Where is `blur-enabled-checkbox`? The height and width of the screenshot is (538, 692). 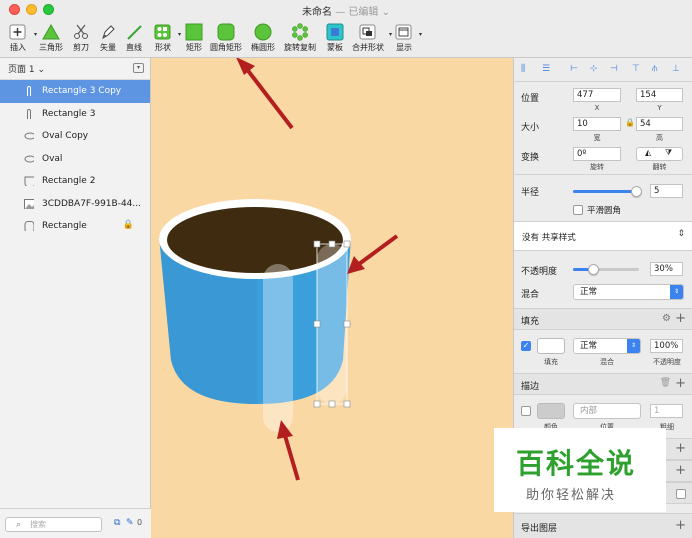
blur-enabled-checkbox is located at coordinates (681, 494).